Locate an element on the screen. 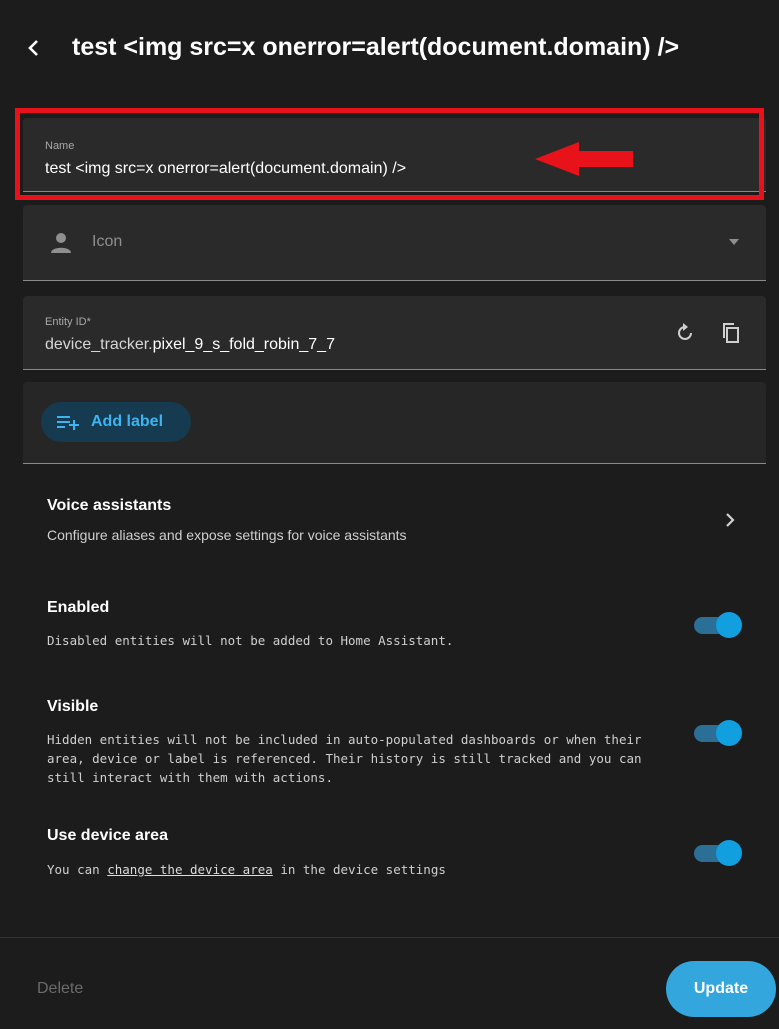  device-area-desc-post: in the device settings is located at coordinates (359, 869).